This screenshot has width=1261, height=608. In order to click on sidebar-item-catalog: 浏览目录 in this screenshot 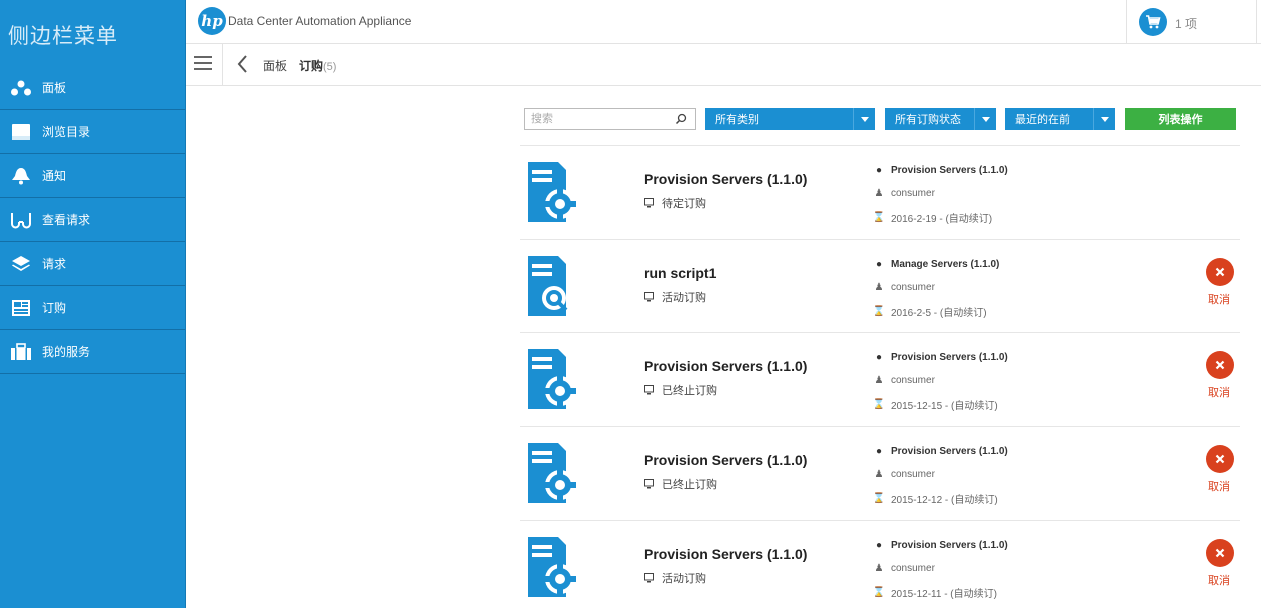, I will do `click(92, 132)`.